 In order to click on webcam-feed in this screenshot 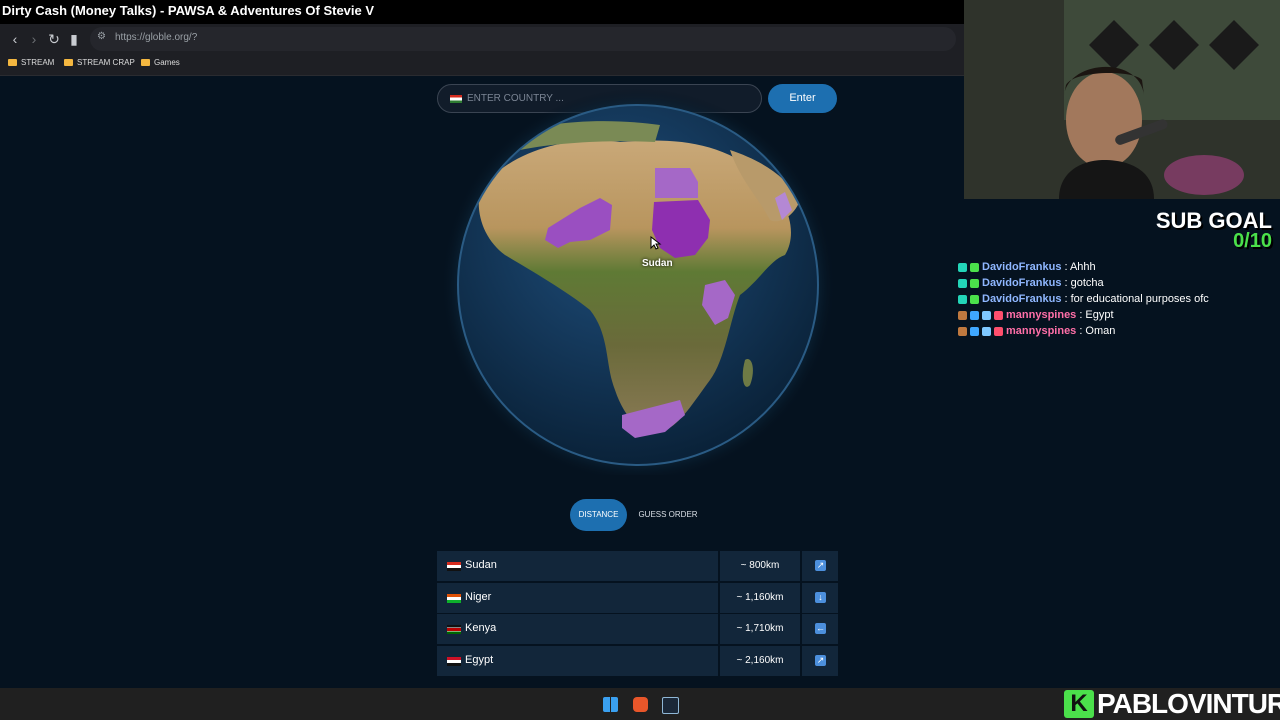, I will do `click(1122, 99)`.